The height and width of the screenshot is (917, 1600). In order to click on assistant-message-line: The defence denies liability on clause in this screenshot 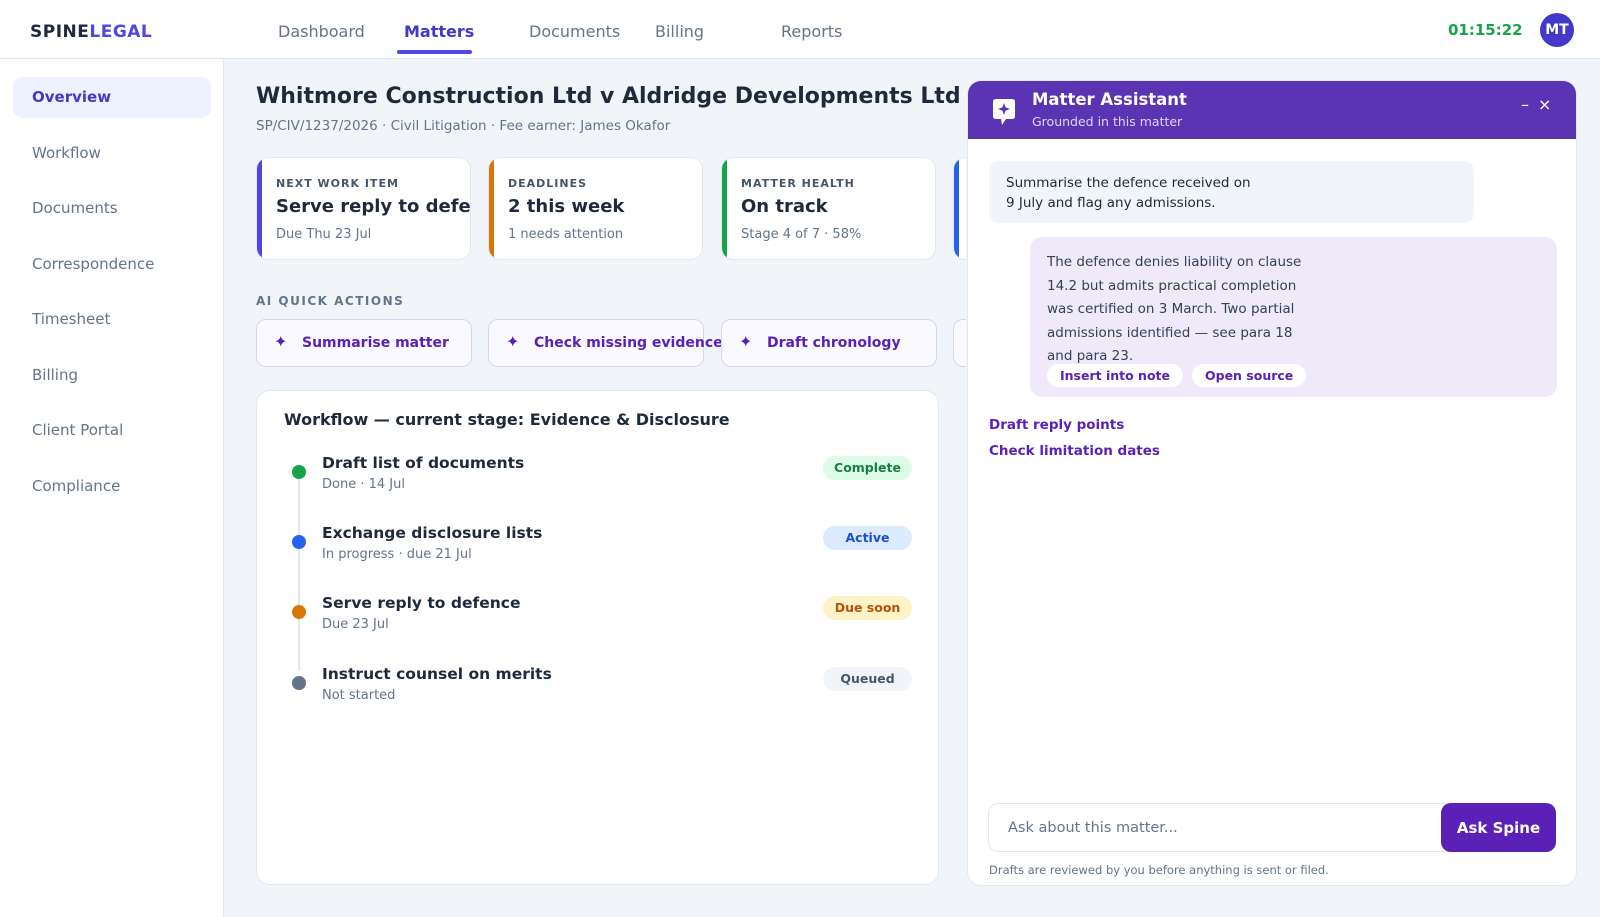, I will do `click(1174, 262)`.